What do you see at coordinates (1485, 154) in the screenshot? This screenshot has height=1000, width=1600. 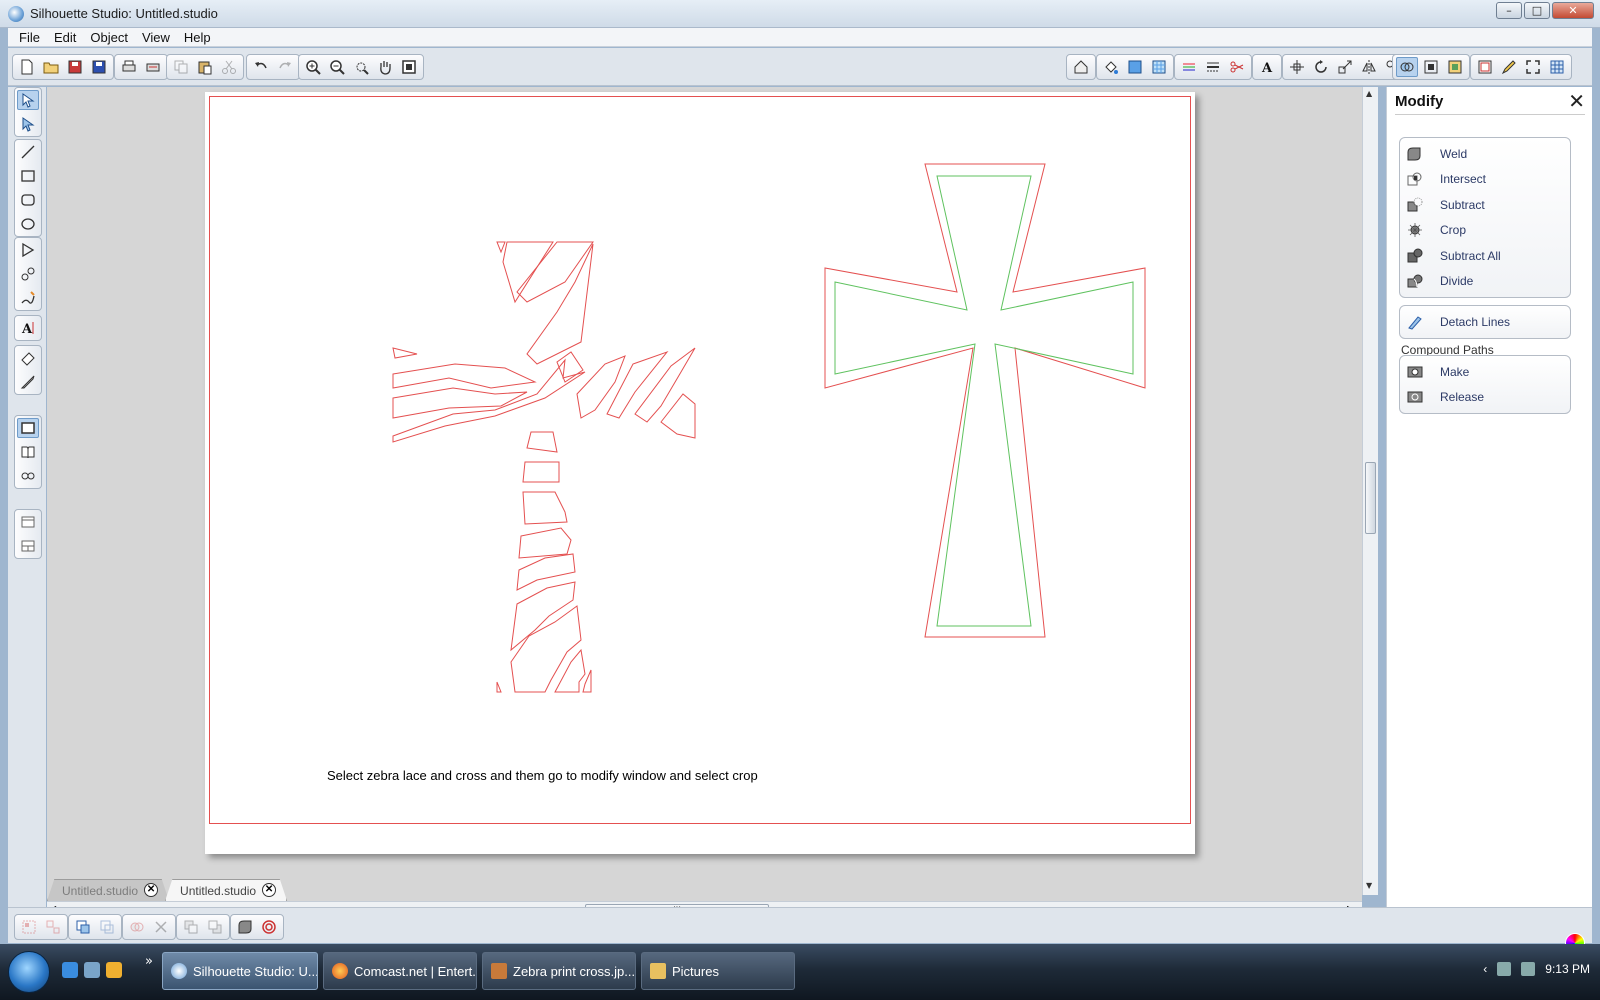 I see `weld-button: Weld` at bounding box center [1485, 154].